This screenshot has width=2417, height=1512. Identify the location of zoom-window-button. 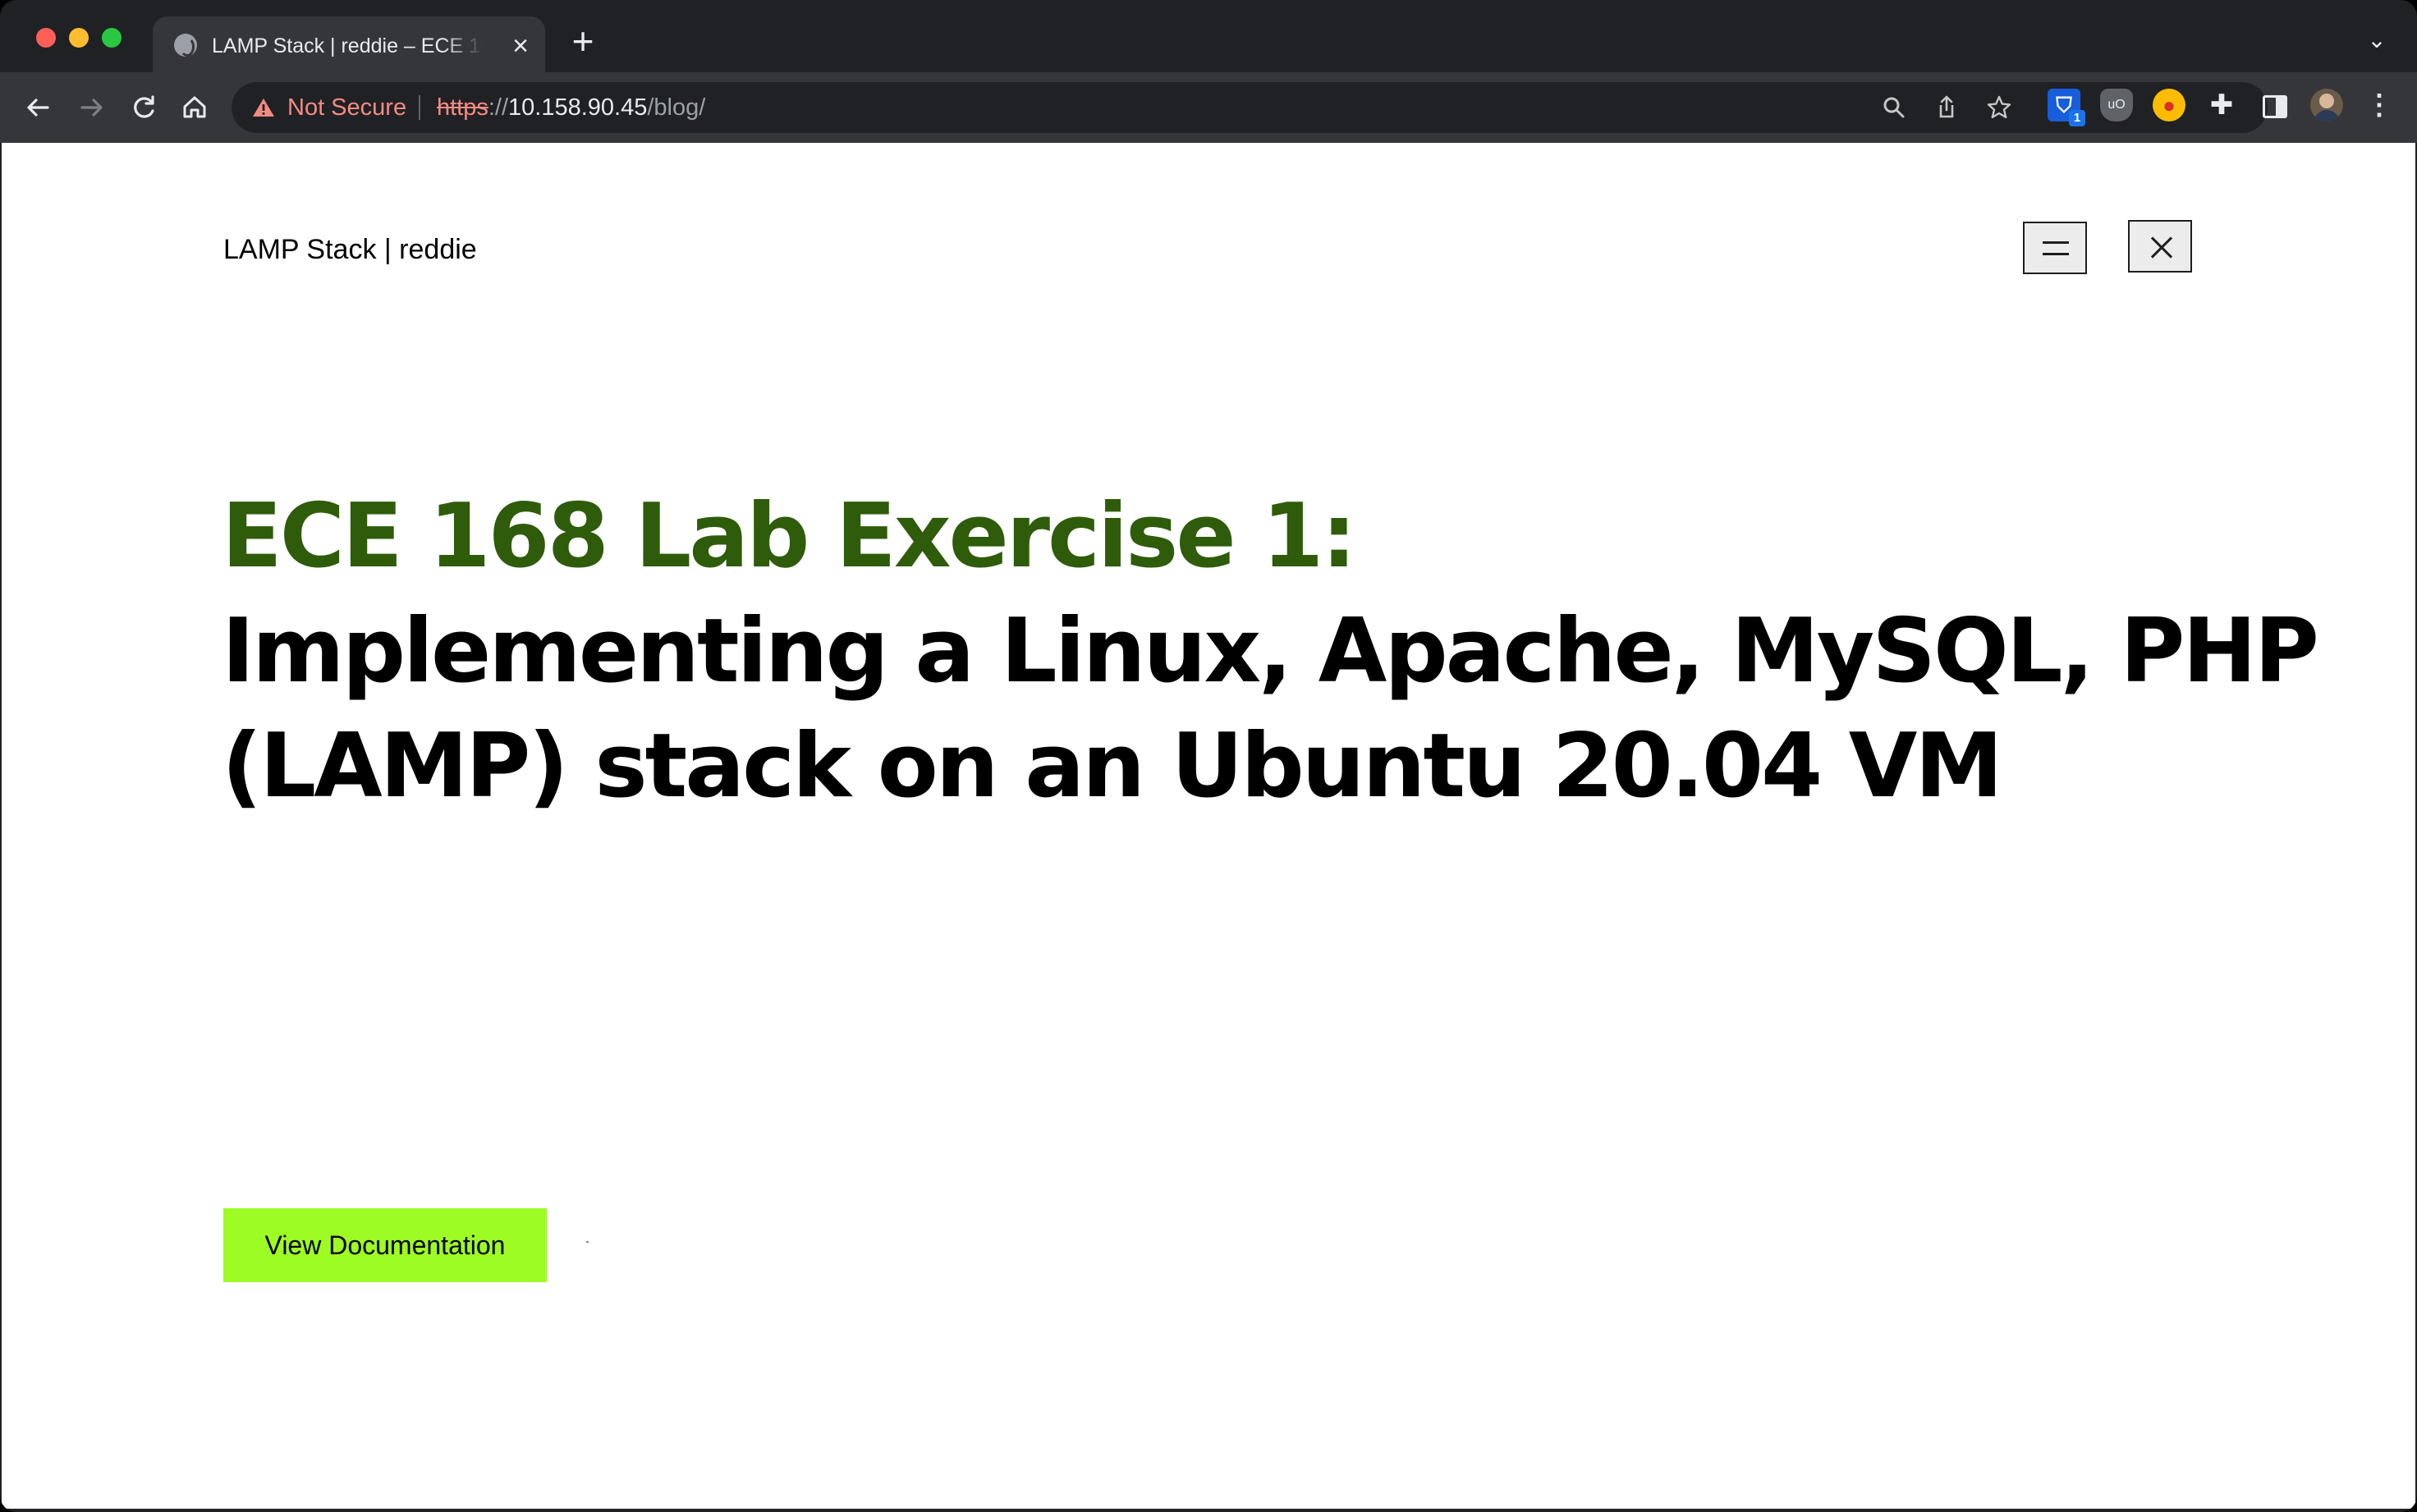
(112, 38).